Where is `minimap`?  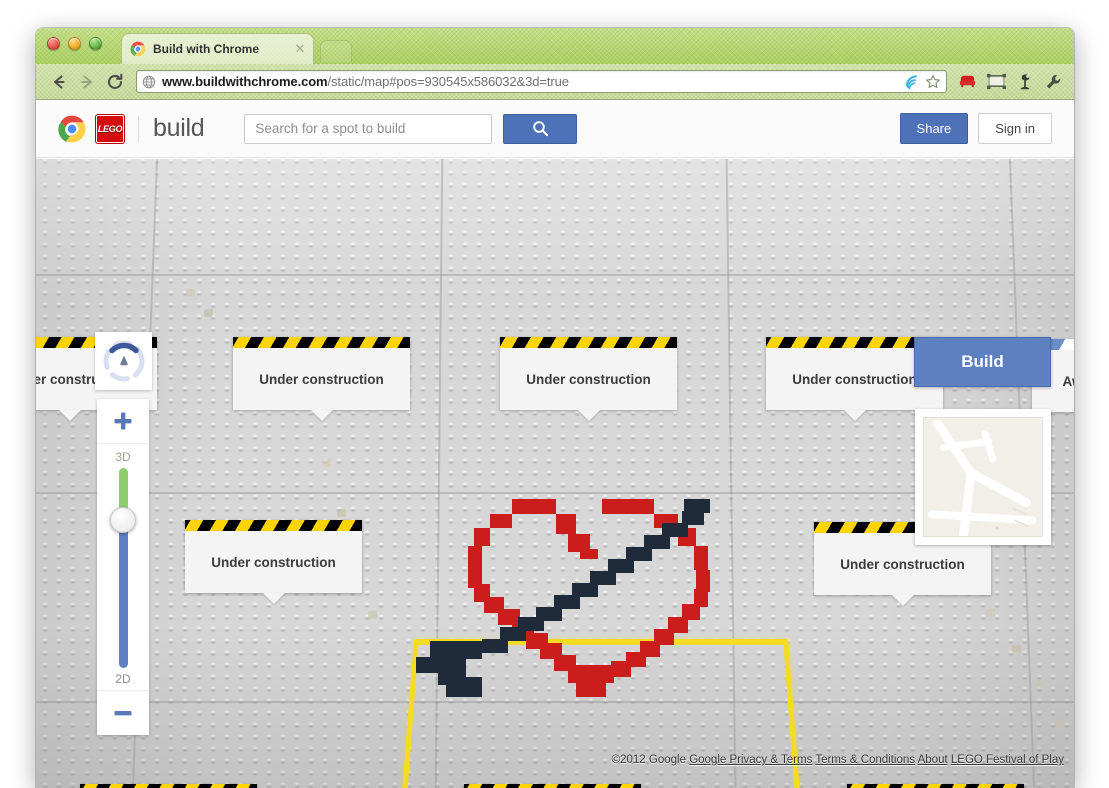 minimap is located at coordinates (983, 477).